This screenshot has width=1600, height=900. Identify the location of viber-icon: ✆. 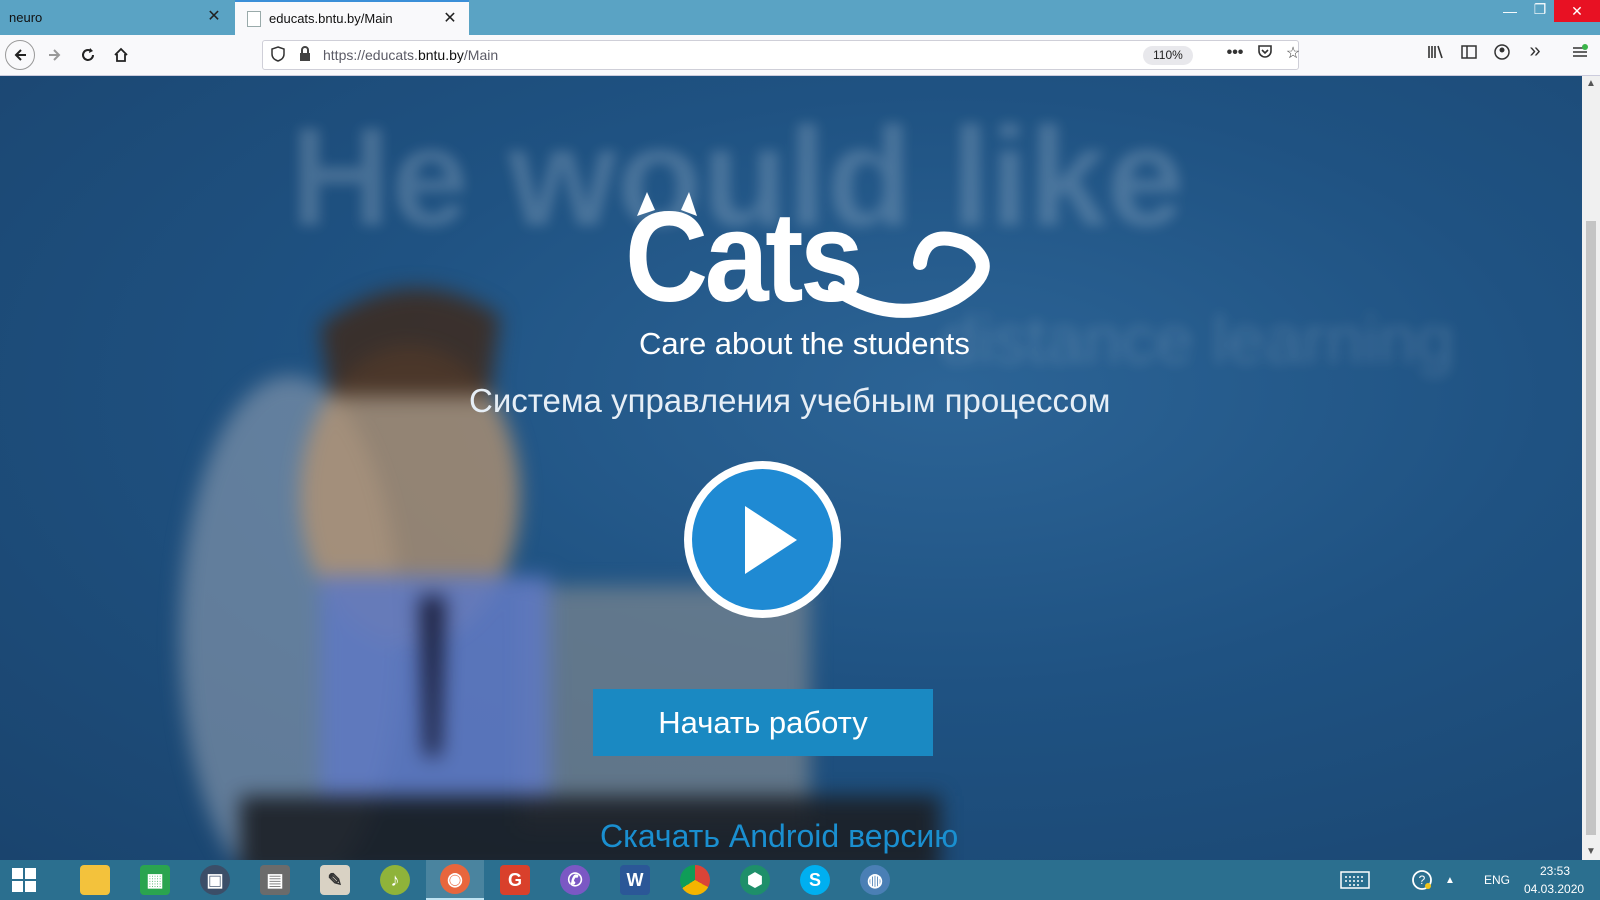
(575, 880).